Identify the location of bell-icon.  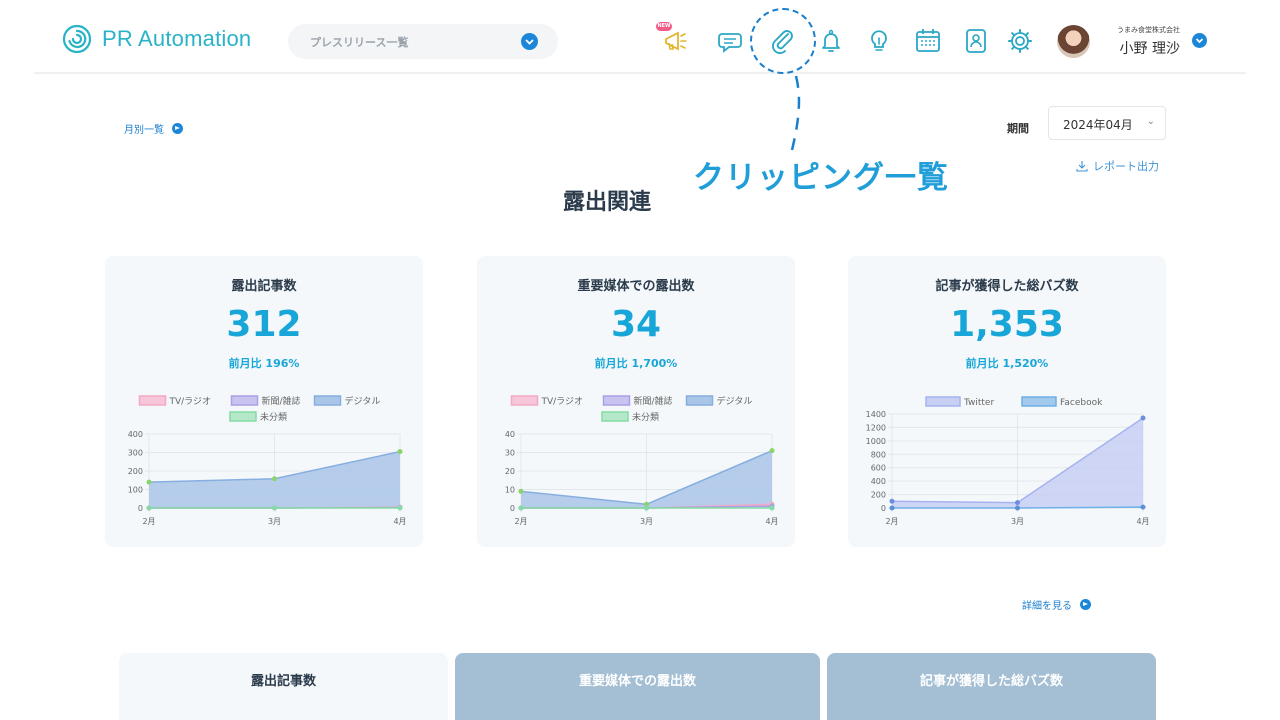
(831, 40).